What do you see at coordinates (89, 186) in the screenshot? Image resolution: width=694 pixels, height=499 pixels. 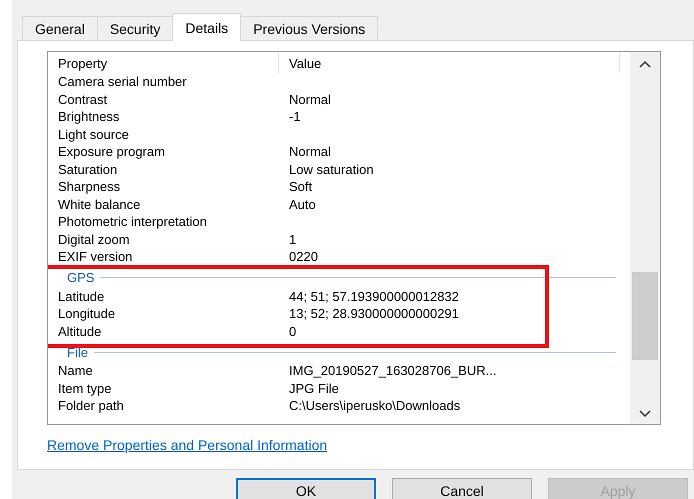 I see `property-name: Sharpness` at bounding box center [89, 186].